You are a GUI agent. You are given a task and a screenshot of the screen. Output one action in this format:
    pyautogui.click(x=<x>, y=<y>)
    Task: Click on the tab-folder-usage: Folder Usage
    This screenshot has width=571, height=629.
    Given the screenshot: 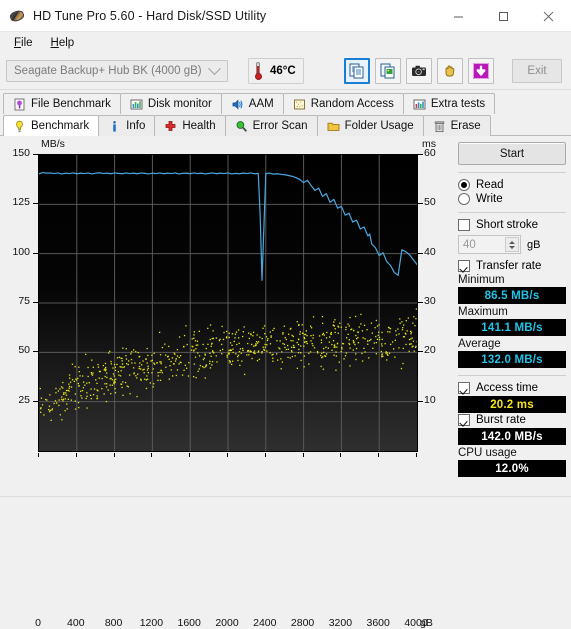 What is the action you would take?
    pyautogui.click(x=370, y=125)
    